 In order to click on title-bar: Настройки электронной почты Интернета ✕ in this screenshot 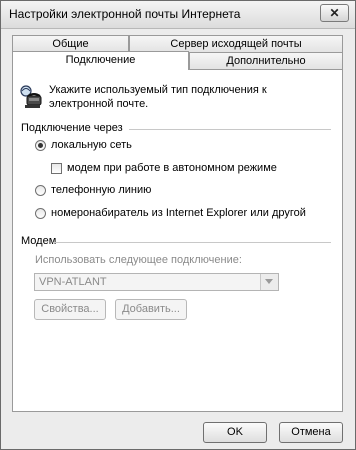, I will do `click(178, 15)`.